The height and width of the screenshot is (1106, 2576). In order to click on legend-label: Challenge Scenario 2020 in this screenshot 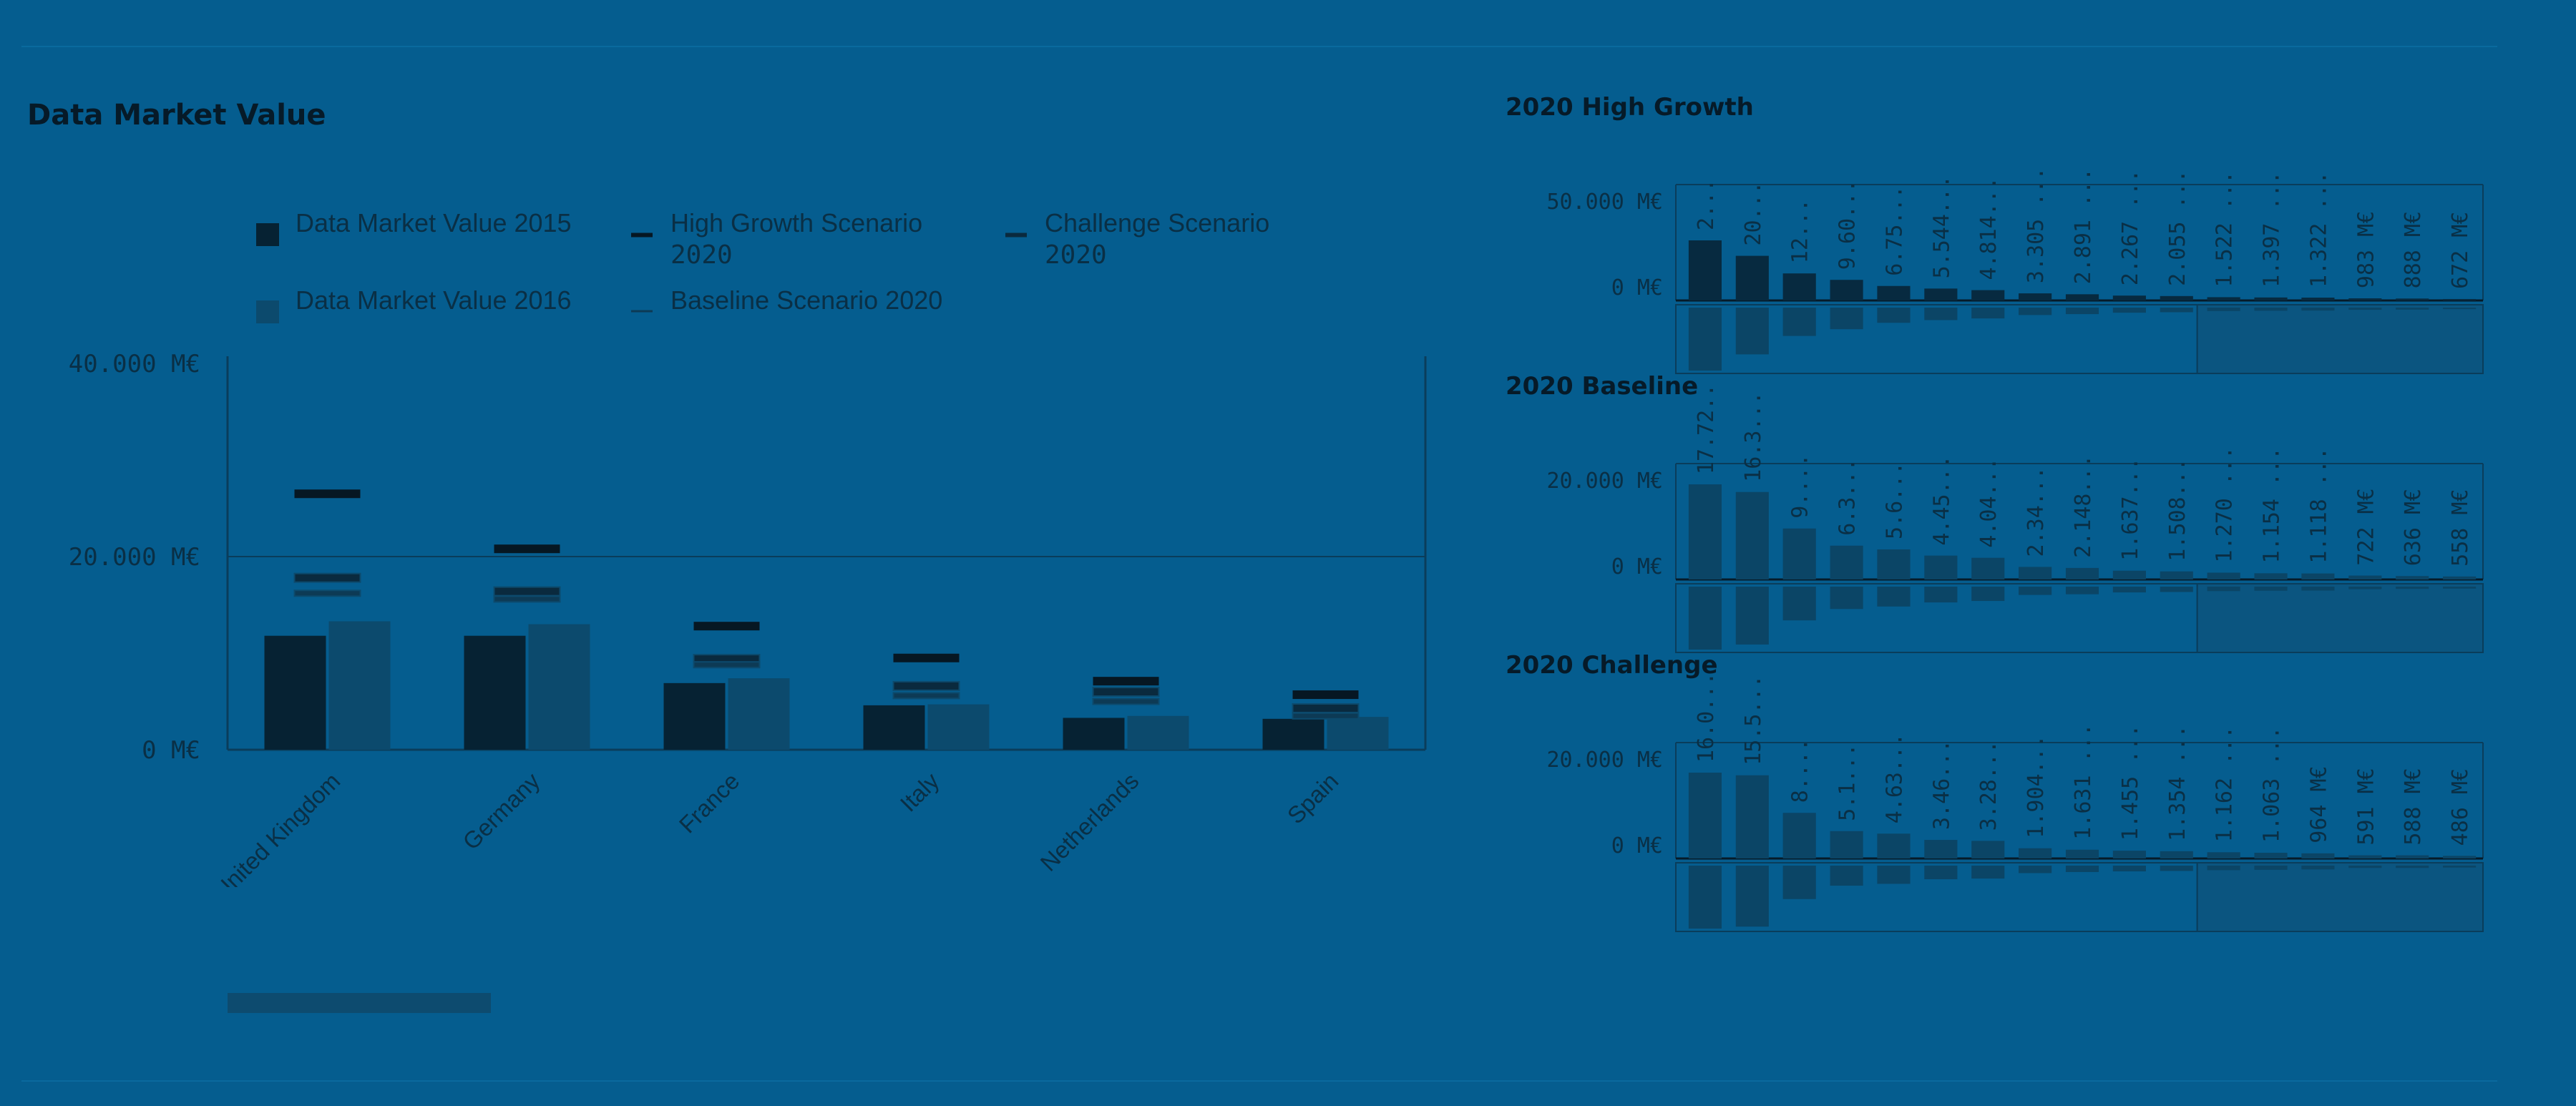, I will do `click(1157, 239)`.